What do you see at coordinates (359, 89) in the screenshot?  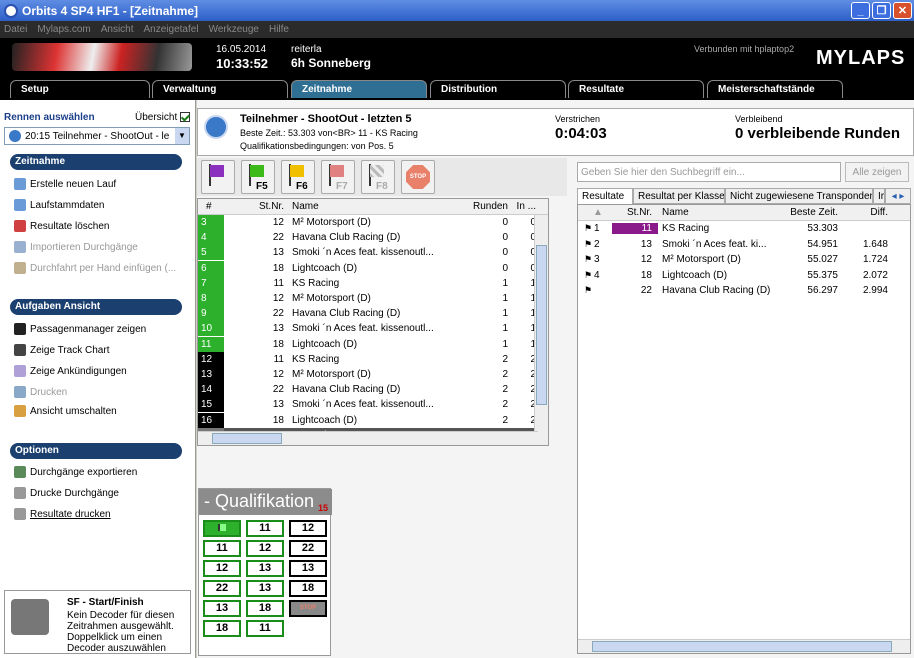 I see `tab-zeitnahme: Zeitnahme` at bounding box center [359, 89].